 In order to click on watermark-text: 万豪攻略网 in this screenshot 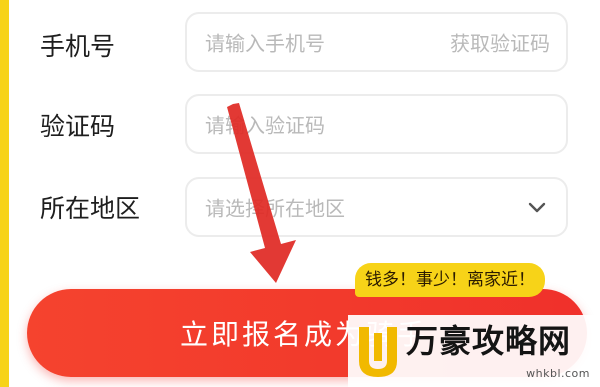, I will do `click(489, 341)`.